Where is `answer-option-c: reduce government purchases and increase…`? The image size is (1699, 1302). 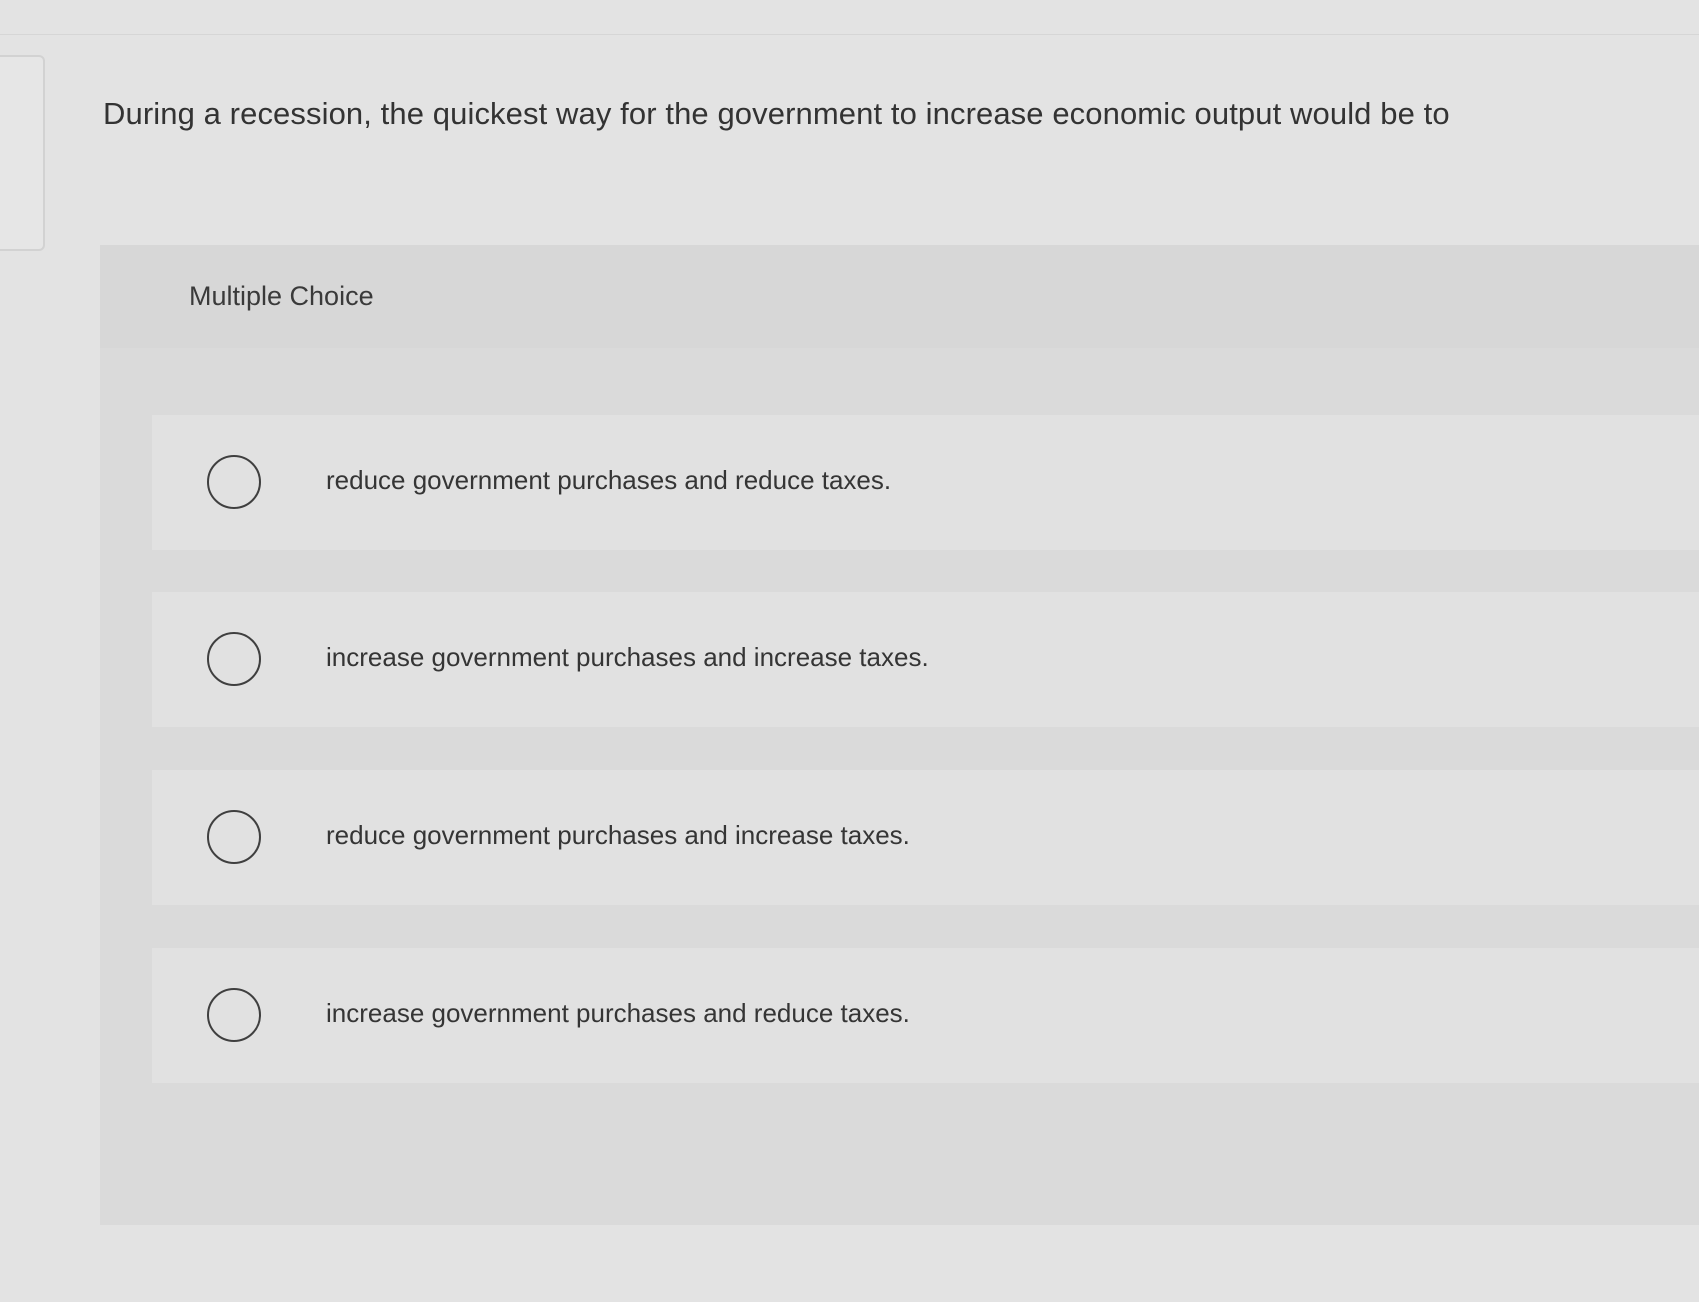
answer-option-c: reduce government purchases and increase… is located at coordinates (925, 837).